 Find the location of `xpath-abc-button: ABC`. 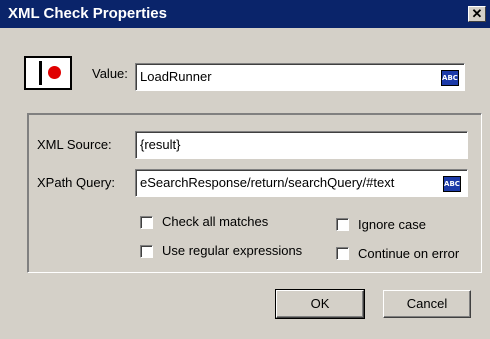

xpath-abc-button: ABC is located at coordinates (452, 184).